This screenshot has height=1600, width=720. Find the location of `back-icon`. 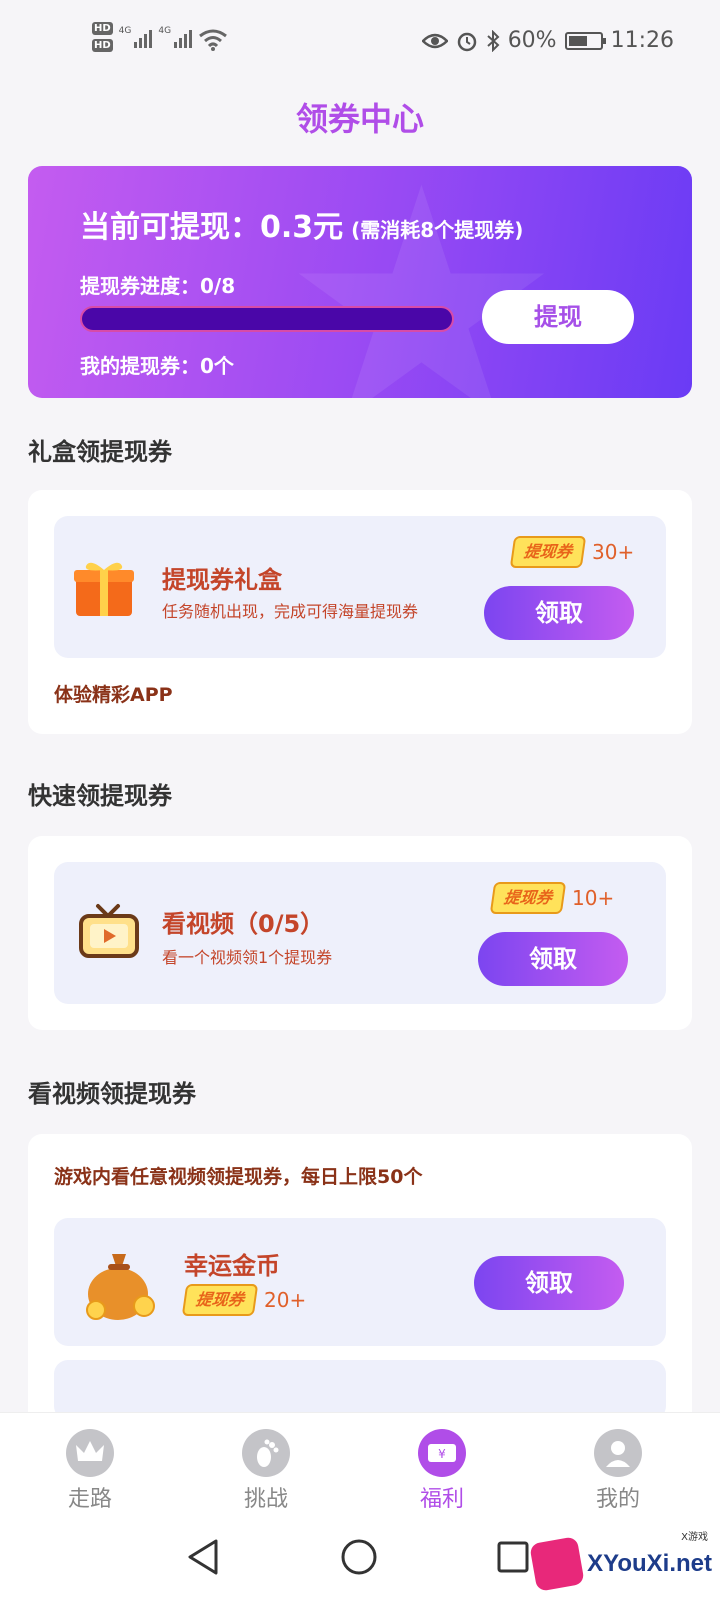

back-icon is located at coordinates (203, 1557).